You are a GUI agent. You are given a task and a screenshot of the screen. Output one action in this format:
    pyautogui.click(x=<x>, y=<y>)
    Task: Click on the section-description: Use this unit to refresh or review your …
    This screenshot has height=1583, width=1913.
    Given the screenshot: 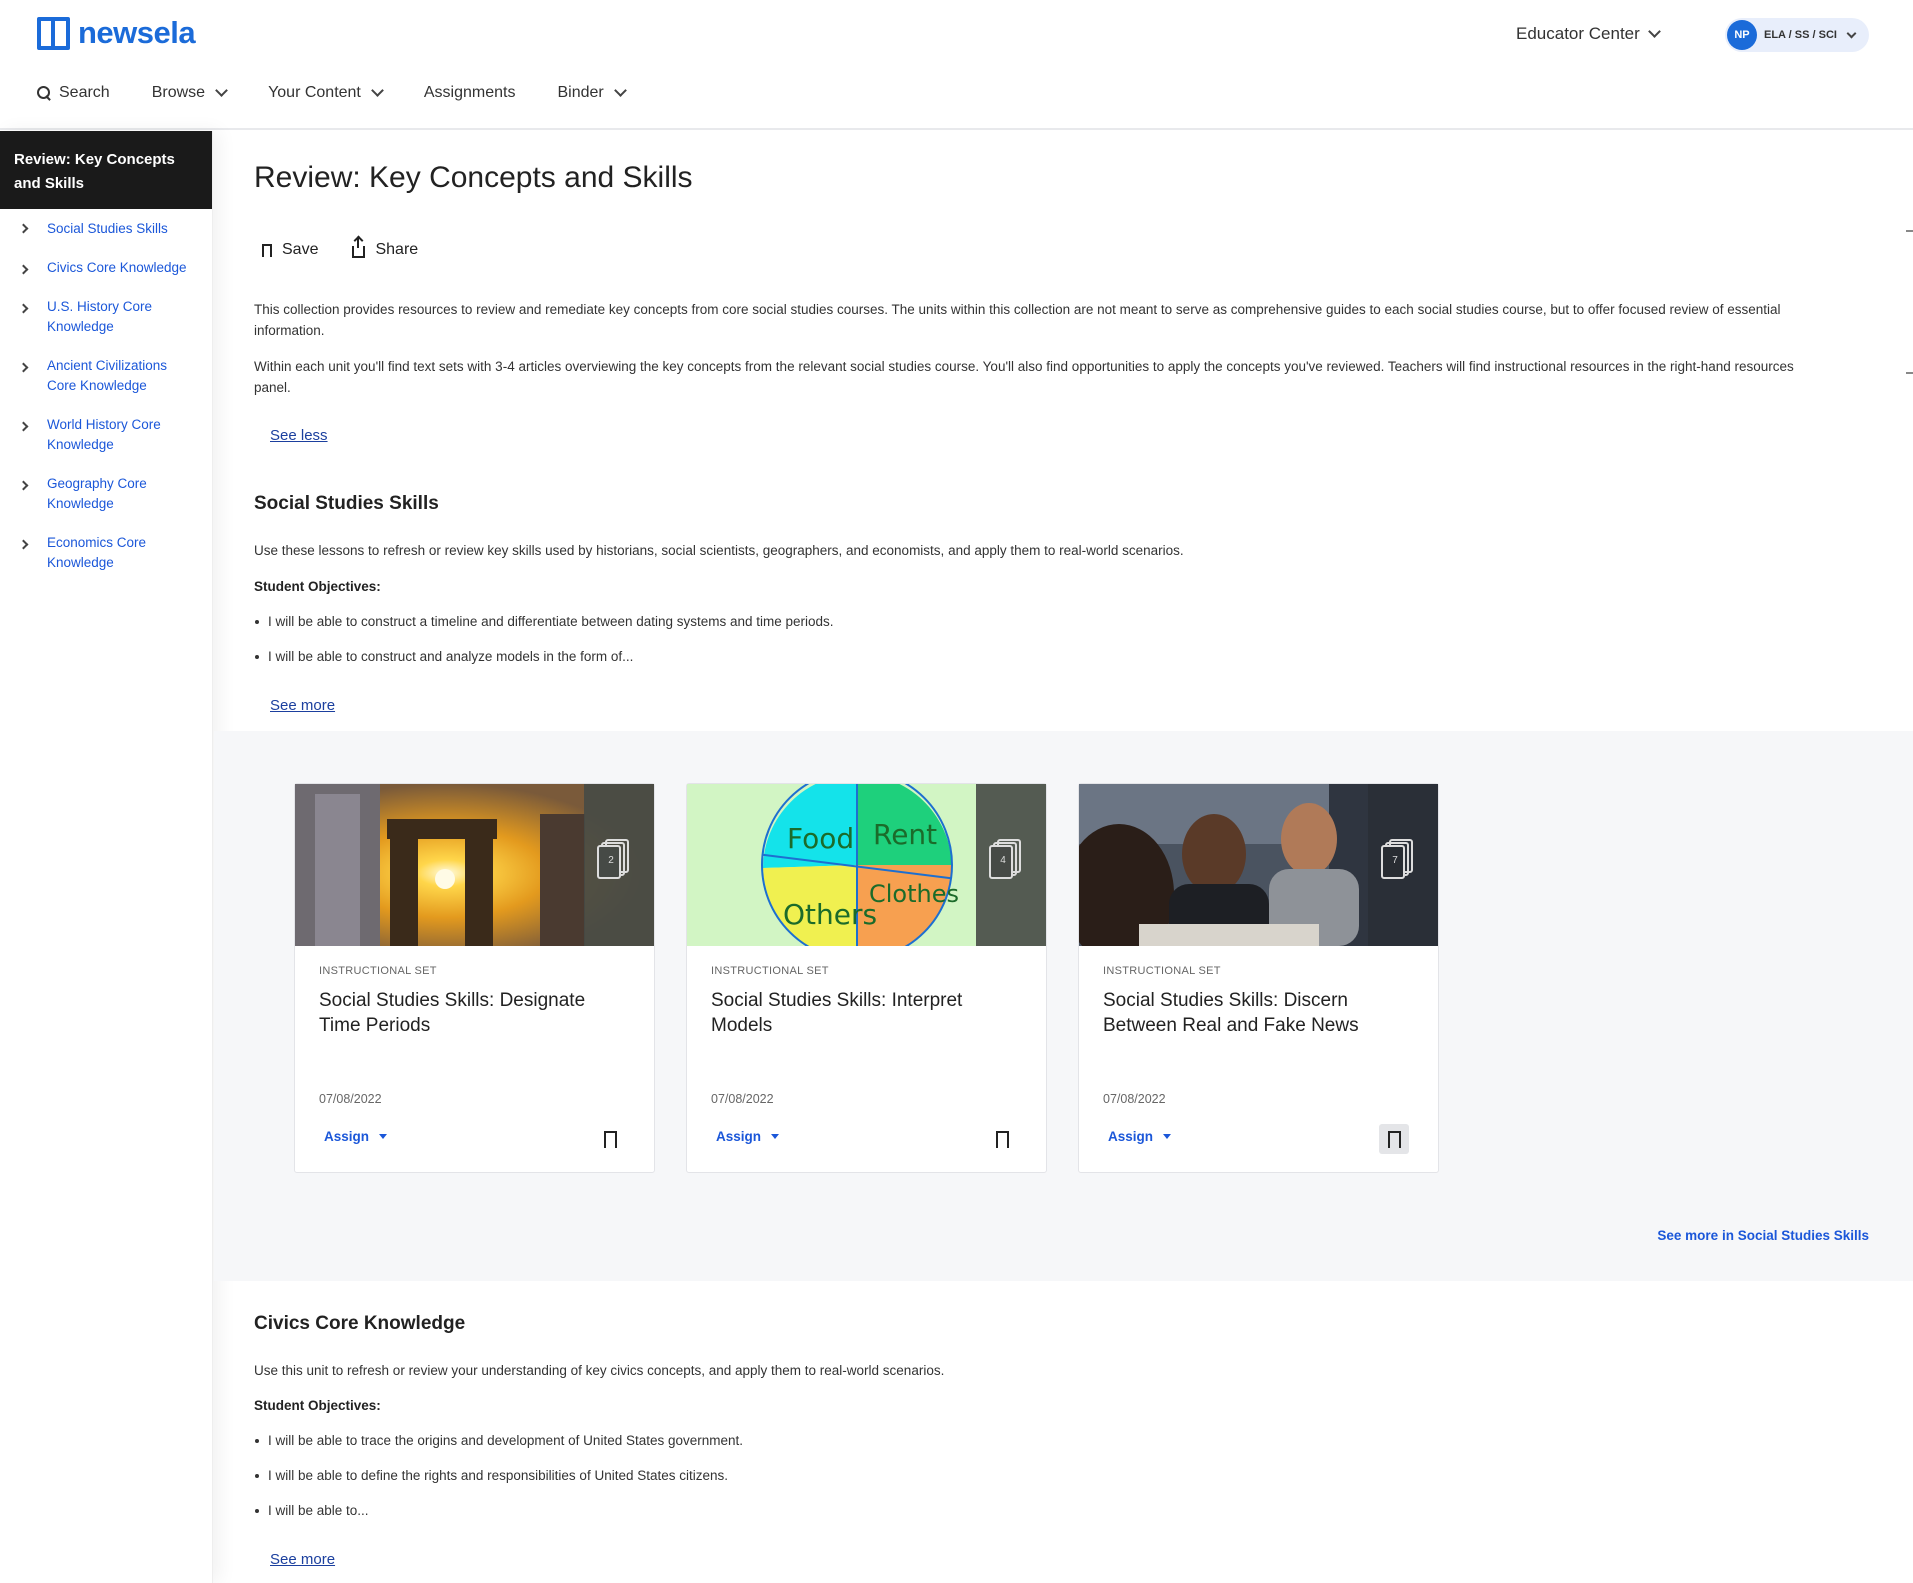 What is the action you would take?
    pyautogui.click(x=599, y=1370)
    